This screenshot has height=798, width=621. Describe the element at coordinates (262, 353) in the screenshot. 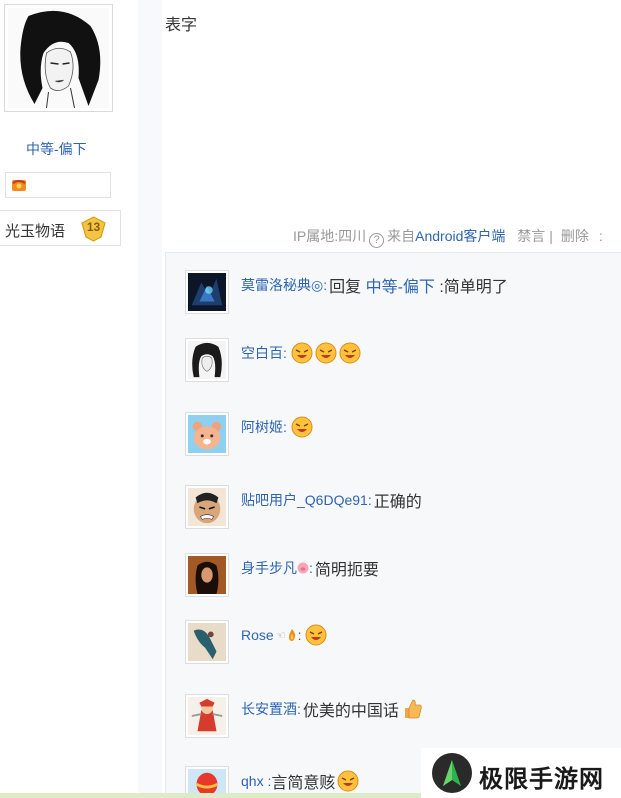

I see `reply-username: 空白百` at that location.